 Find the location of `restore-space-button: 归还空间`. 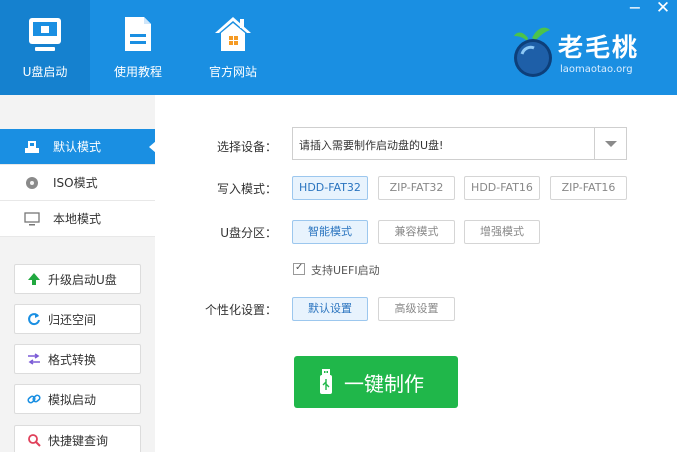

restore-space-button: 归还空间 is located at coordinates (77, 319).